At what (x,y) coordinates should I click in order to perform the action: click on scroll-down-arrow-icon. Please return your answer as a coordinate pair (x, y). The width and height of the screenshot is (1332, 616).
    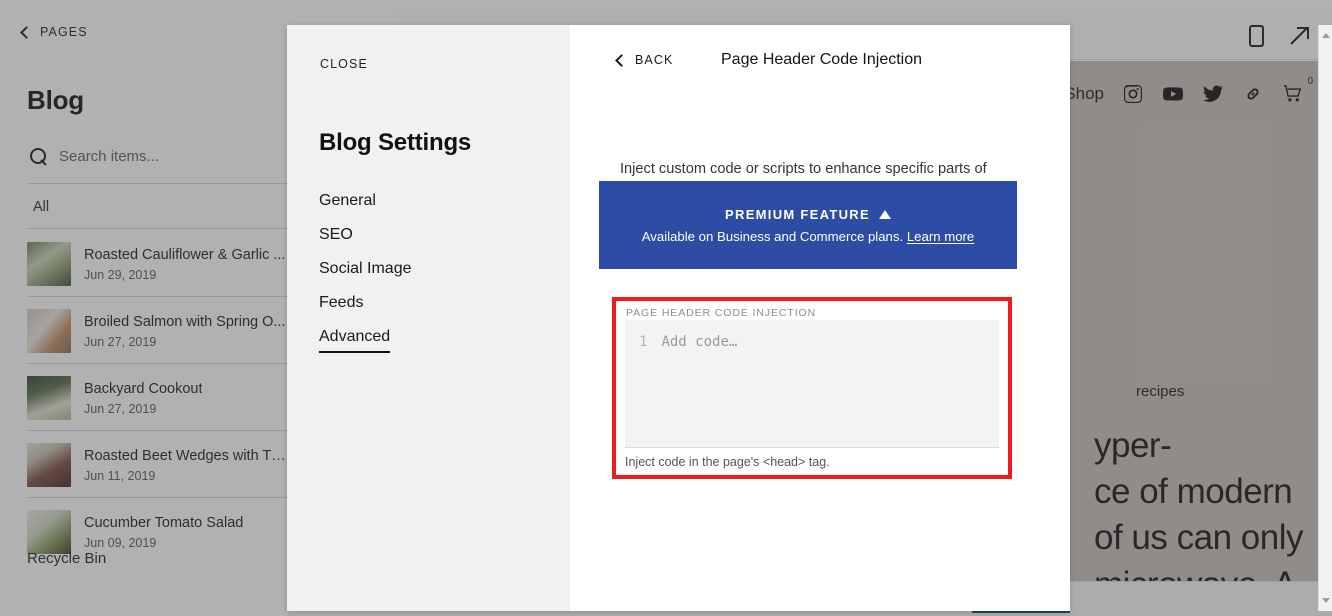
    Looking at the image, I should click on (1326, 600).